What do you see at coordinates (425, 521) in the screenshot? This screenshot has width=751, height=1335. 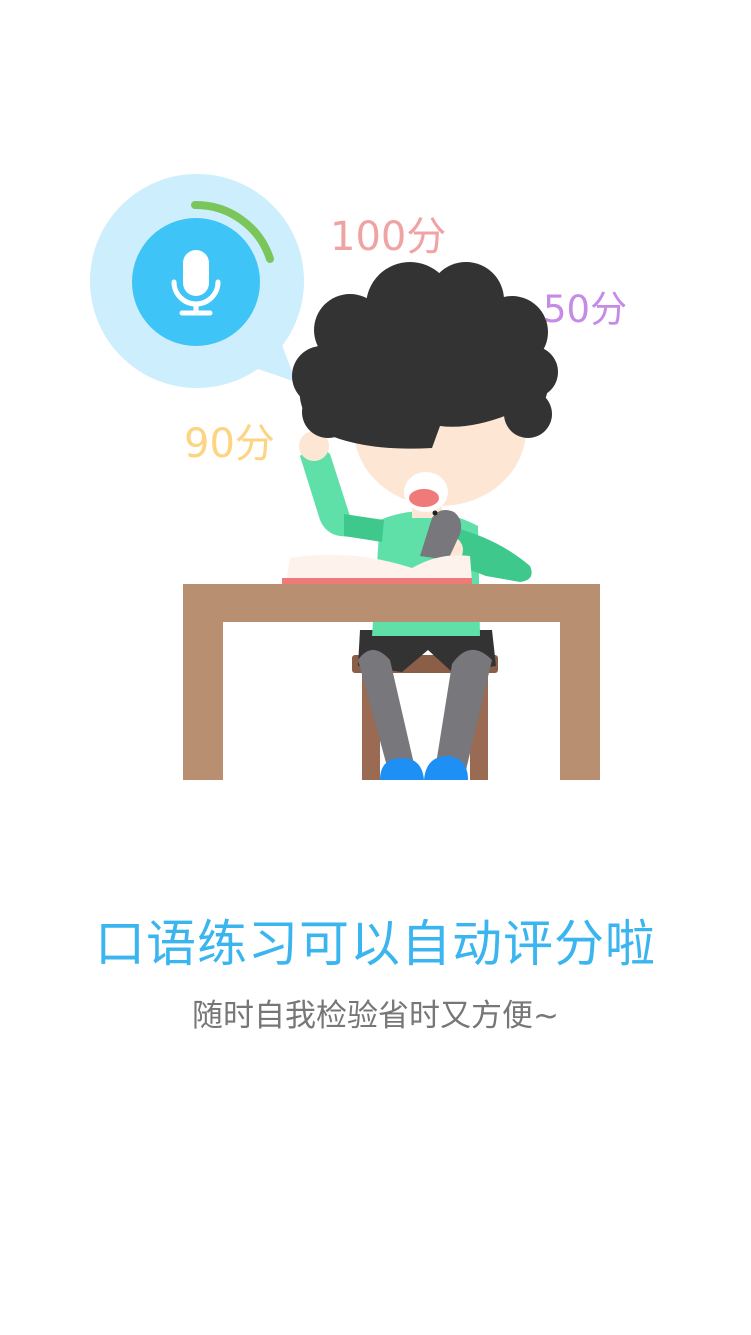 I see `boy-figure` at bounding box center [425, 521].